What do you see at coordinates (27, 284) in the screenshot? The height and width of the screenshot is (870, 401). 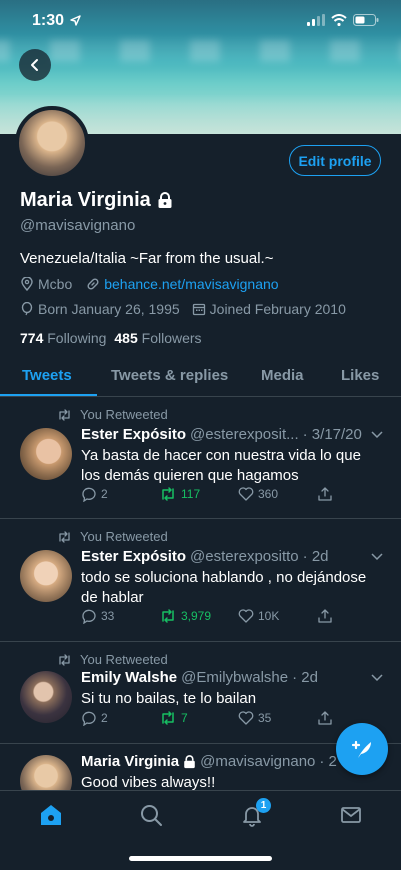 I see `location-pin-icon` at bounding box center [27, 284].